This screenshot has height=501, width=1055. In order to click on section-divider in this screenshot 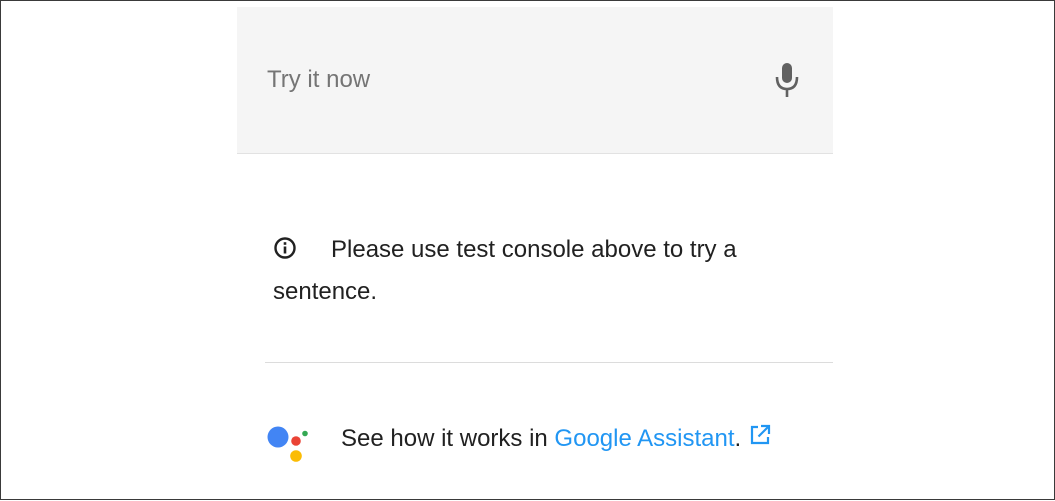, I will do `click(549, 362)`.